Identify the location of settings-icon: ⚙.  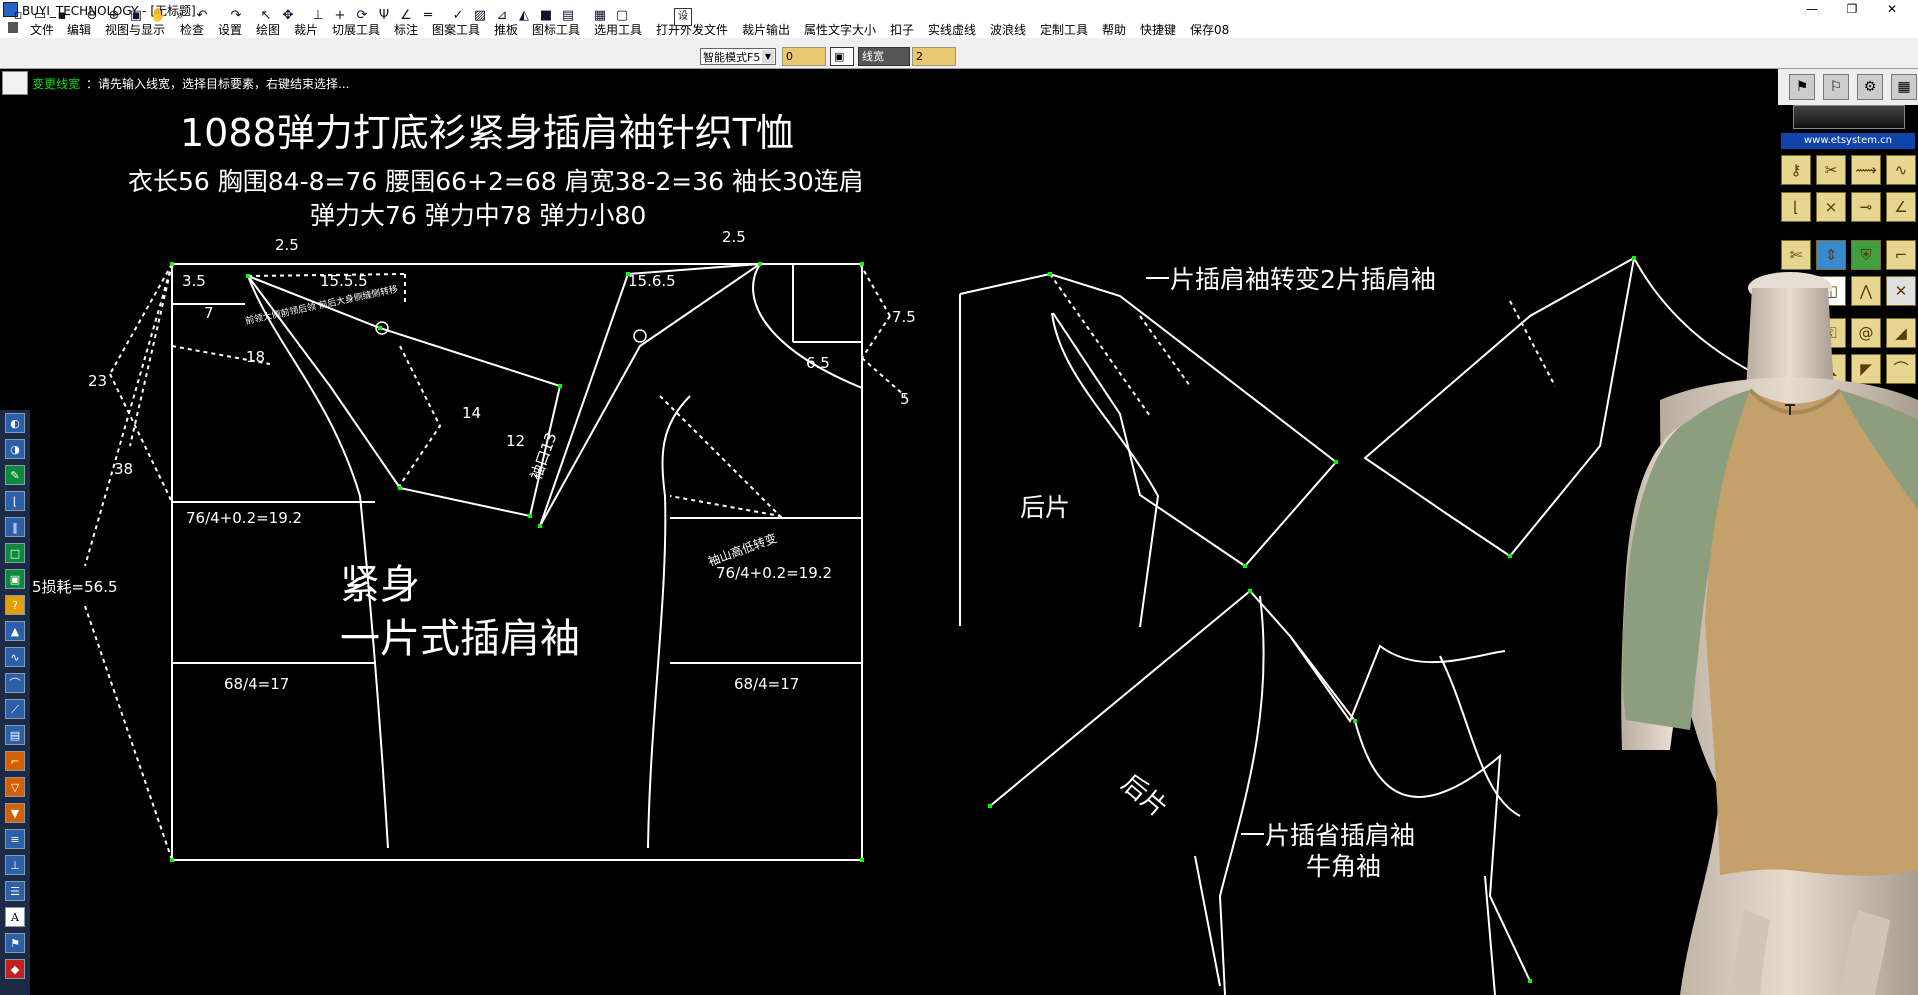
(1870, 87).